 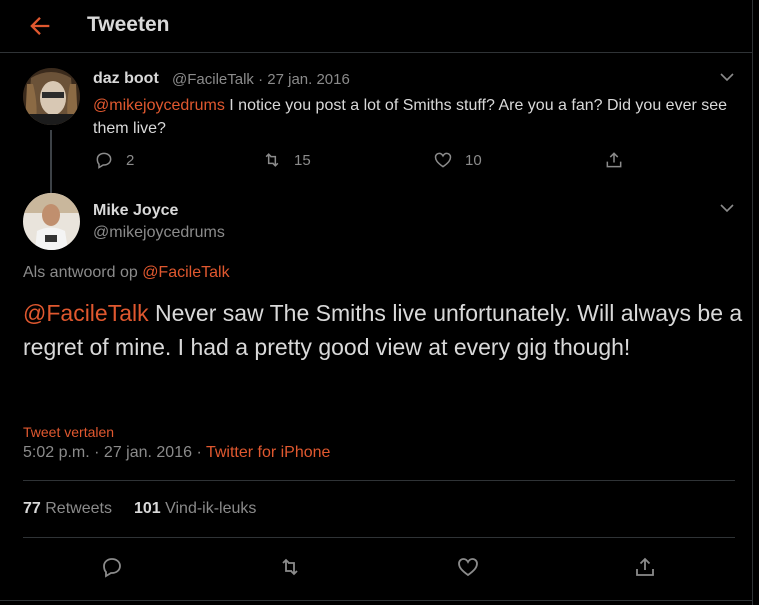 I want to click on mention-link: @mikejoycedrums, so click(x=159, y=105).